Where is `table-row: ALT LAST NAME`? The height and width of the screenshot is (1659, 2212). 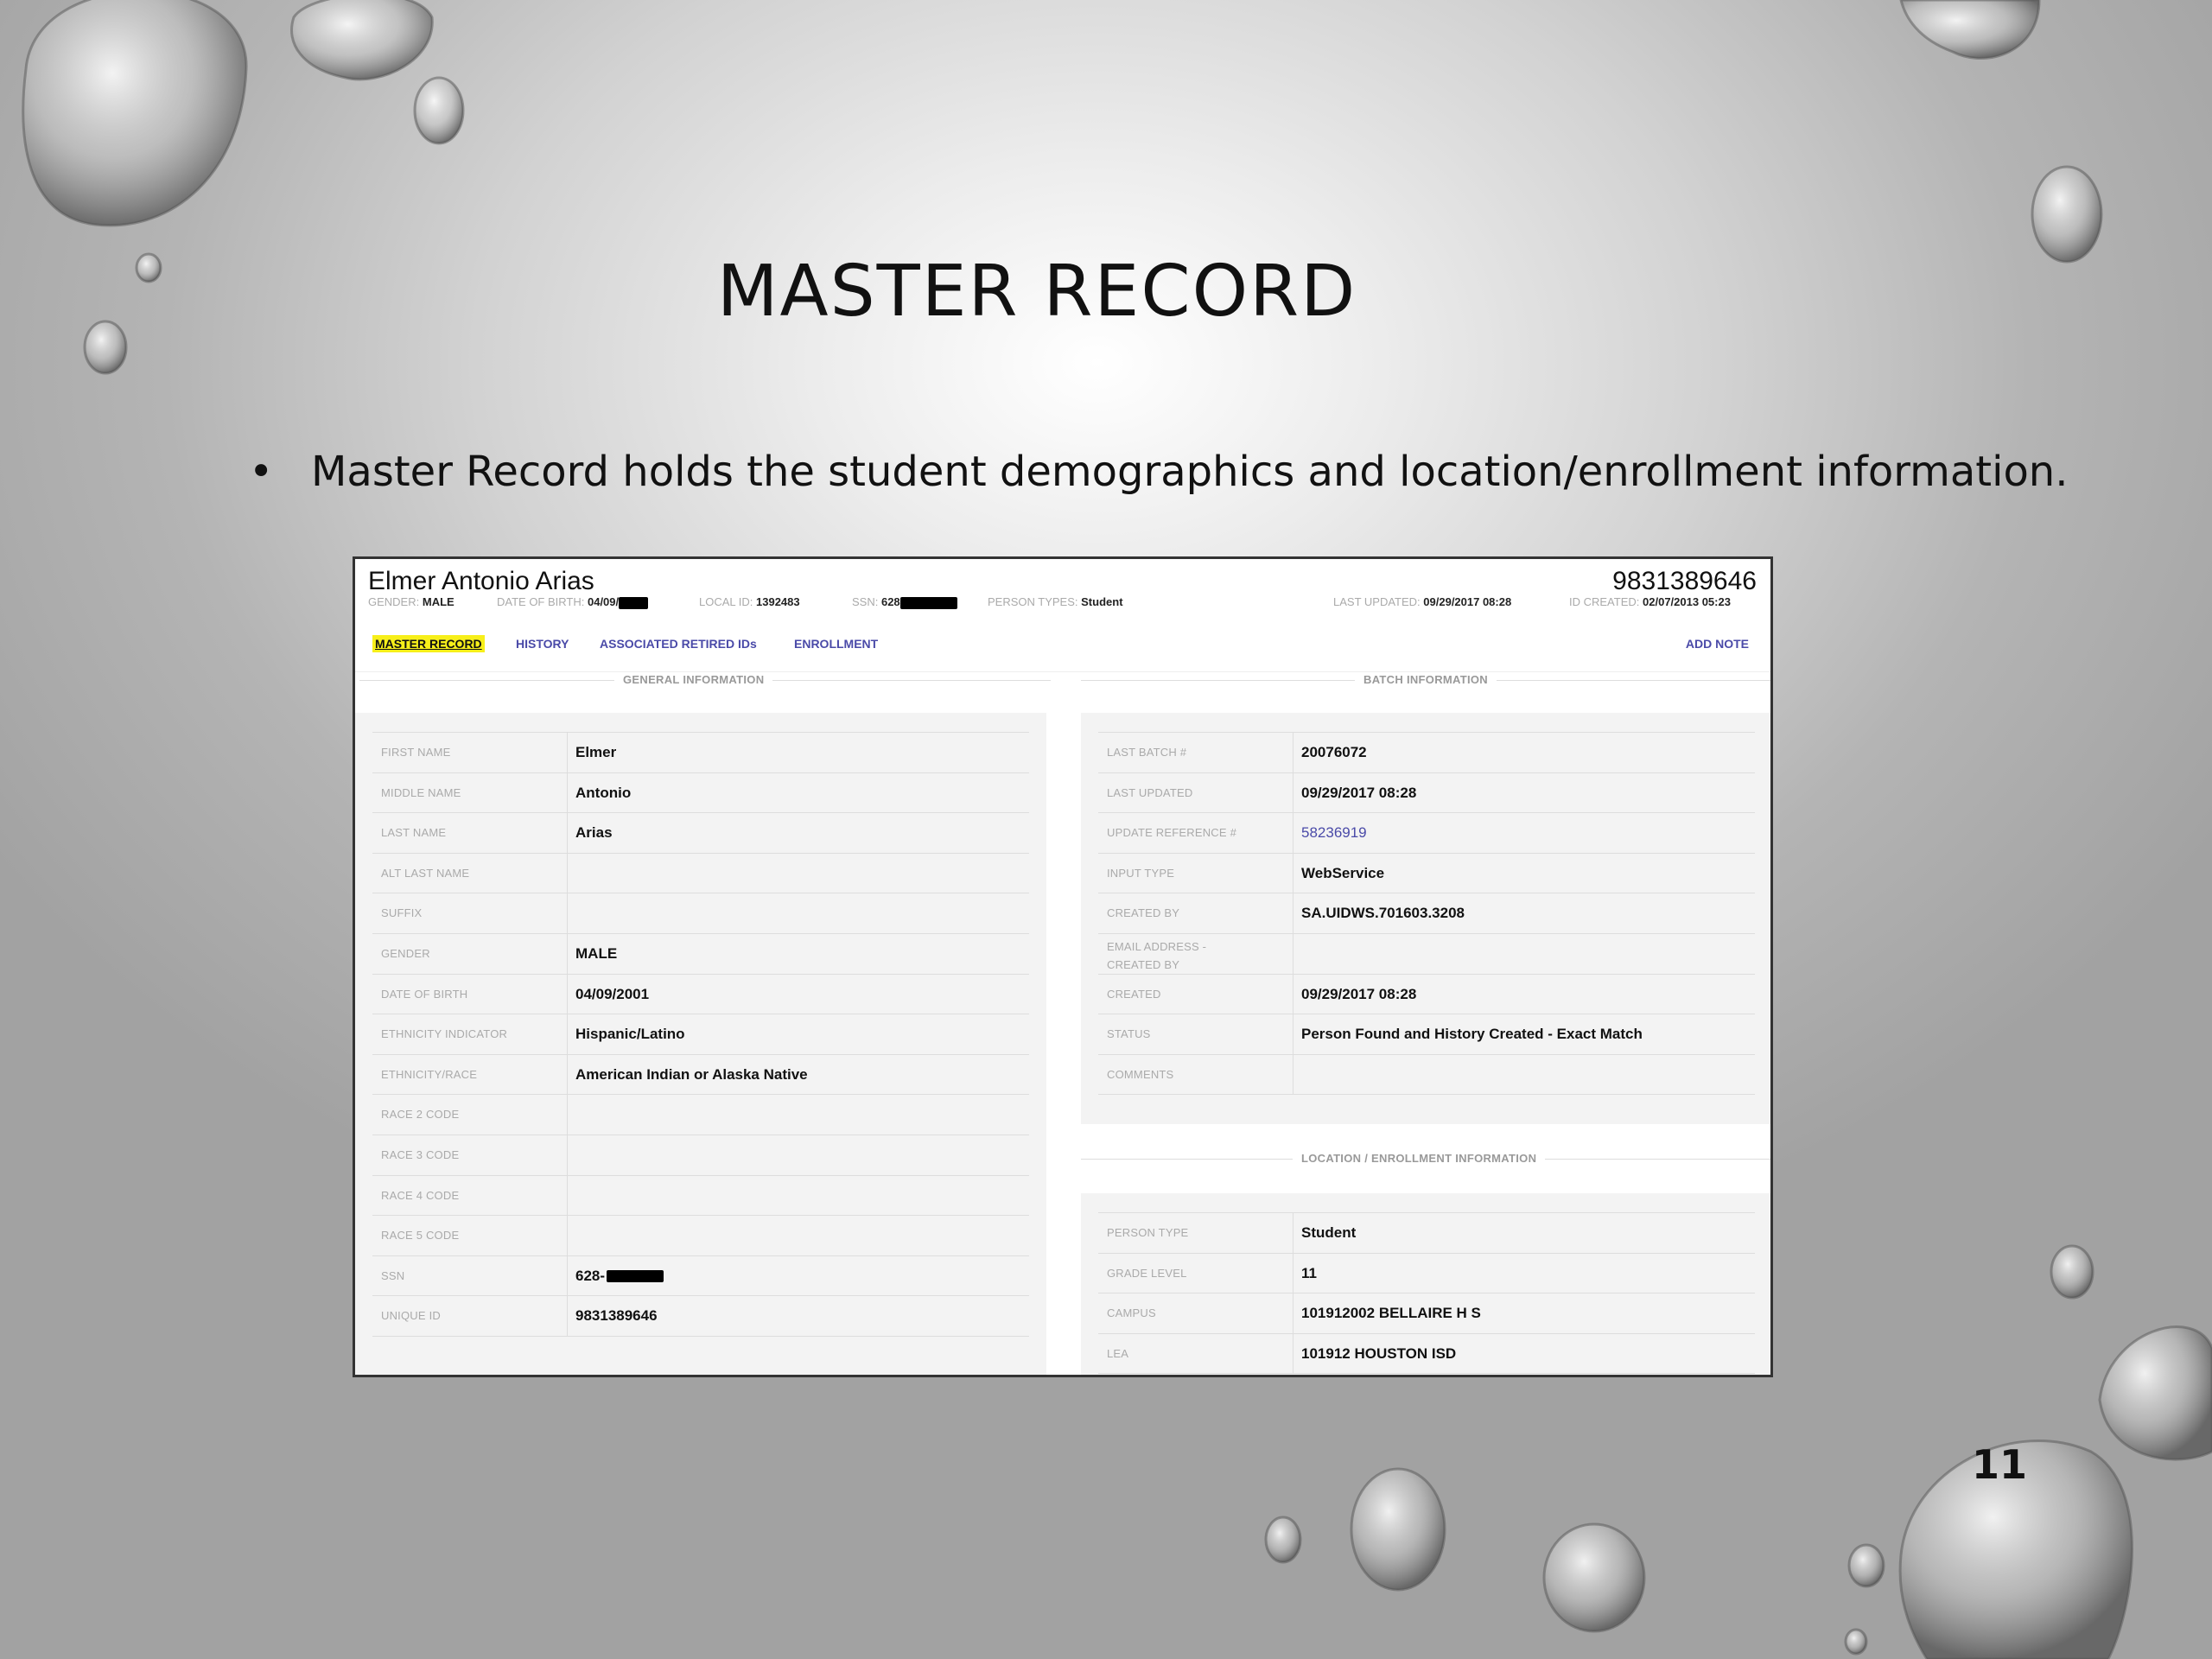
table-row: ALT LAST NAME is located at coordinates (700, 872).